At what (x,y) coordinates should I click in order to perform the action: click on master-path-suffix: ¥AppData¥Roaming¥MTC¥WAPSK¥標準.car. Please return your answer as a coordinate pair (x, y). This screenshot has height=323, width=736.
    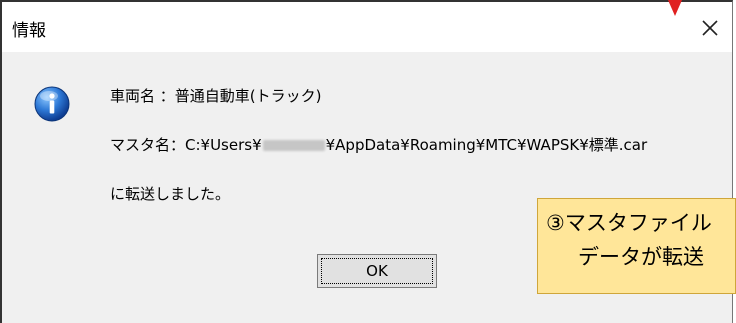
    Looking at the image, I should click on (486, 145).